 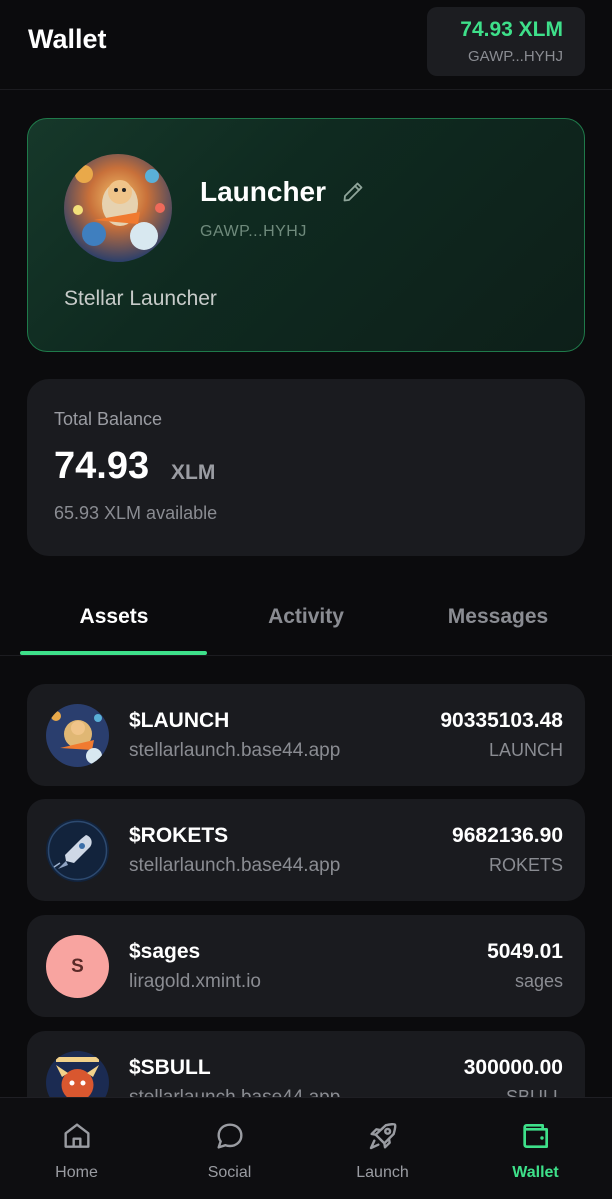 I want to click on total-balance-unit: XLM, so click(x=193, y=472).